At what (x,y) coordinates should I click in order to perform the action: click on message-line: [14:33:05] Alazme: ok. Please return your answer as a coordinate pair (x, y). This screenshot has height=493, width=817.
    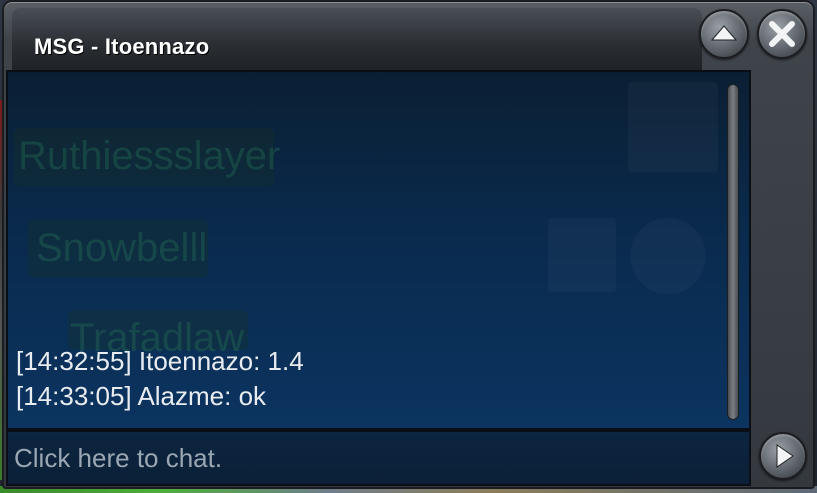
    Looking at the image, I should click on (141, 396).